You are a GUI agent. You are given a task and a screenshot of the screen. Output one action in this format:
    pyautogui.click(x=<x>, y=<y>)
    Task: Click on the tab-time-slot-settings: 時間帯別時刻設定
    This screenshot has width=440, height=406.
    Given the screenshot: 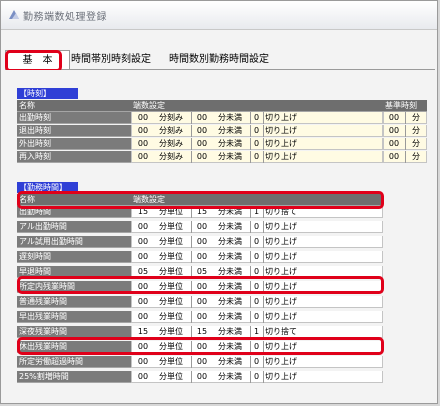 What is the action you would take?
    pyautogui.click(x=111, y=59)
    